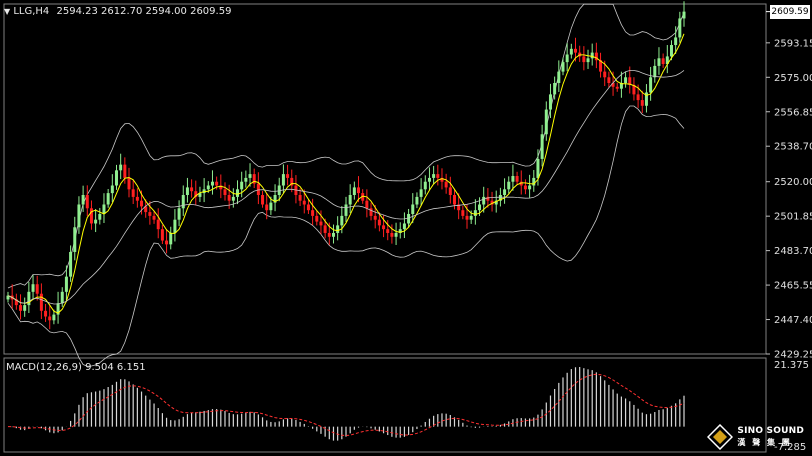 This screenshot has width=812, height=456. I want to click on symbol-header: ▼ LLG,H4 2594.23 2612.70 2594.00 2609.59, so click(117, 11).